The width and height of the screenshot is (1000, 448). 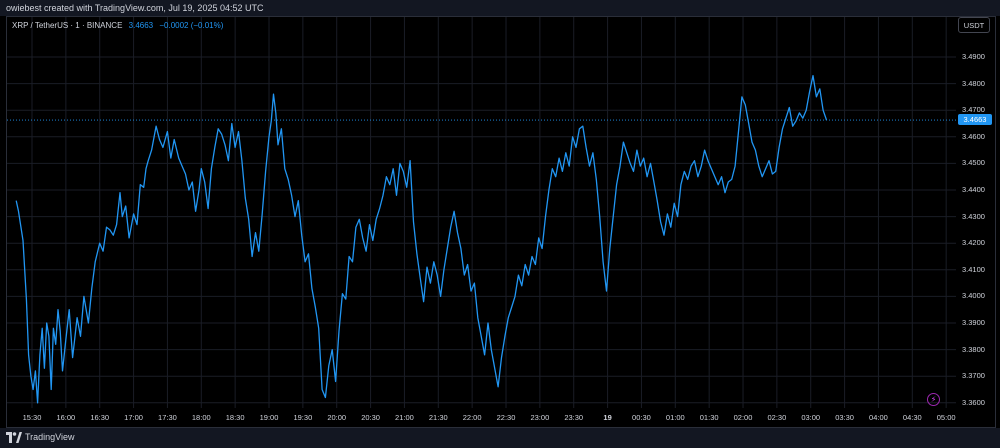 I want to click on x-tick-label: 20:30, so click(x=370, y=417).